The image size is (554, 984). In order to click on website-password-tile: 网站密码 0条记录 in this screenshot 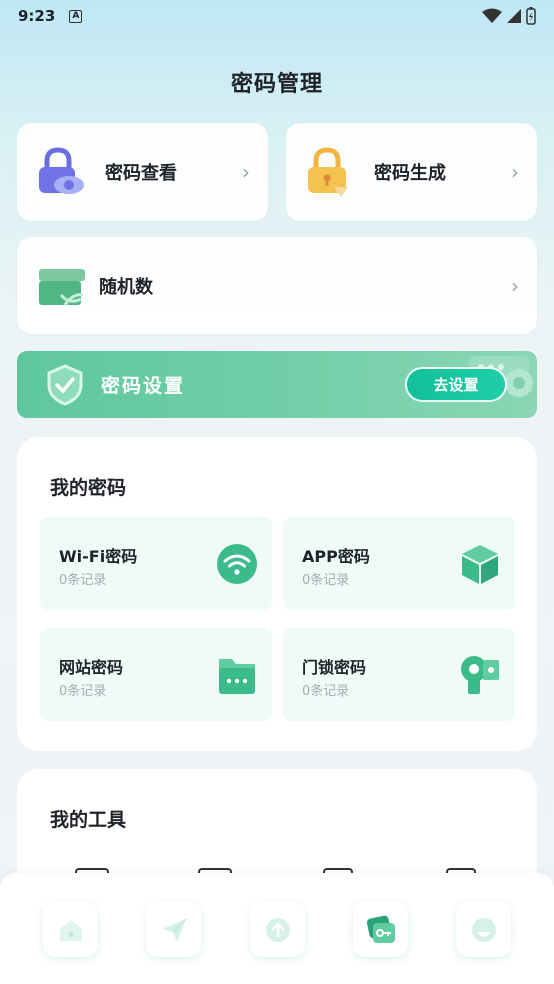, I will do `click(156, 674)`.